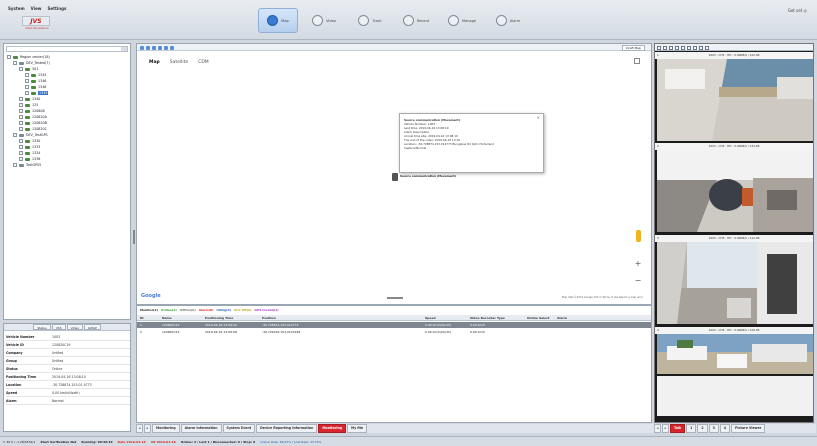  What do you see at coordinates (201, 428) in the screenshot?
I see `tab-alarm-information: Alarm Information` at bounding box center [201, 428].